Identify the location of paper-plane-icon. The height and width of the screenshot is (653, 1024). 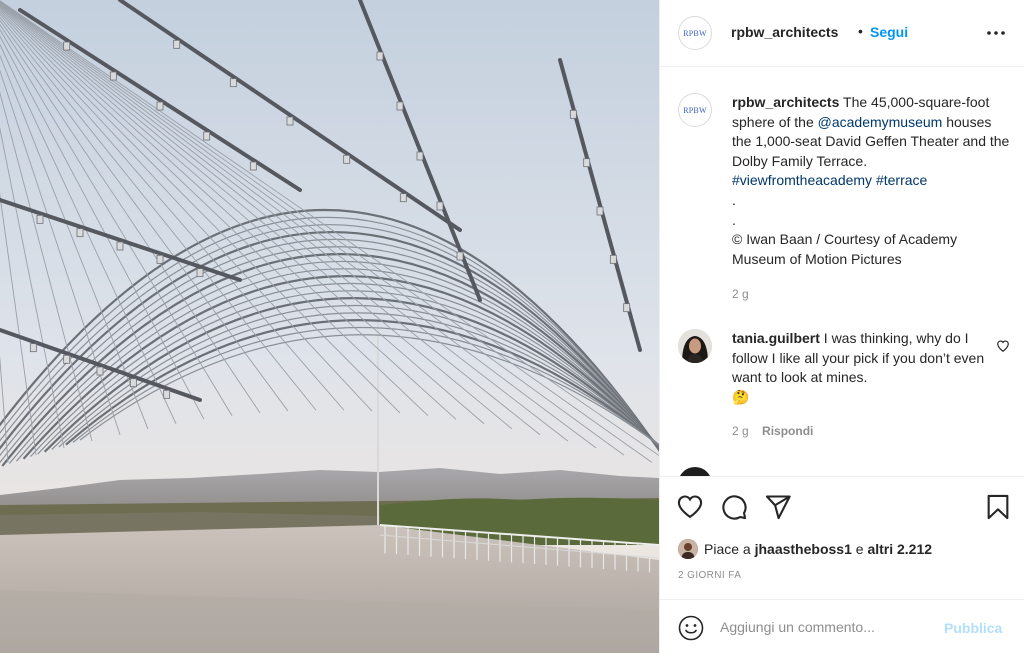
(778, 507).